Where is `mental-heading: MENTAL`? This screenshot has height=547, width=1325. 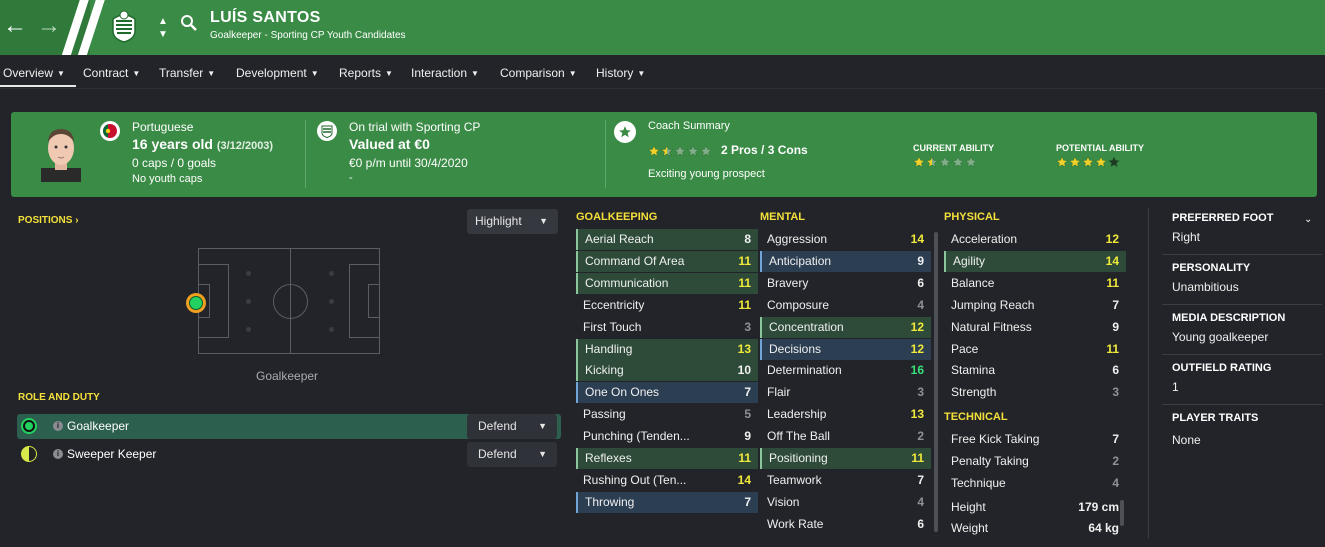
mental-heading: MENTAL is located at coordinates (783, 217).